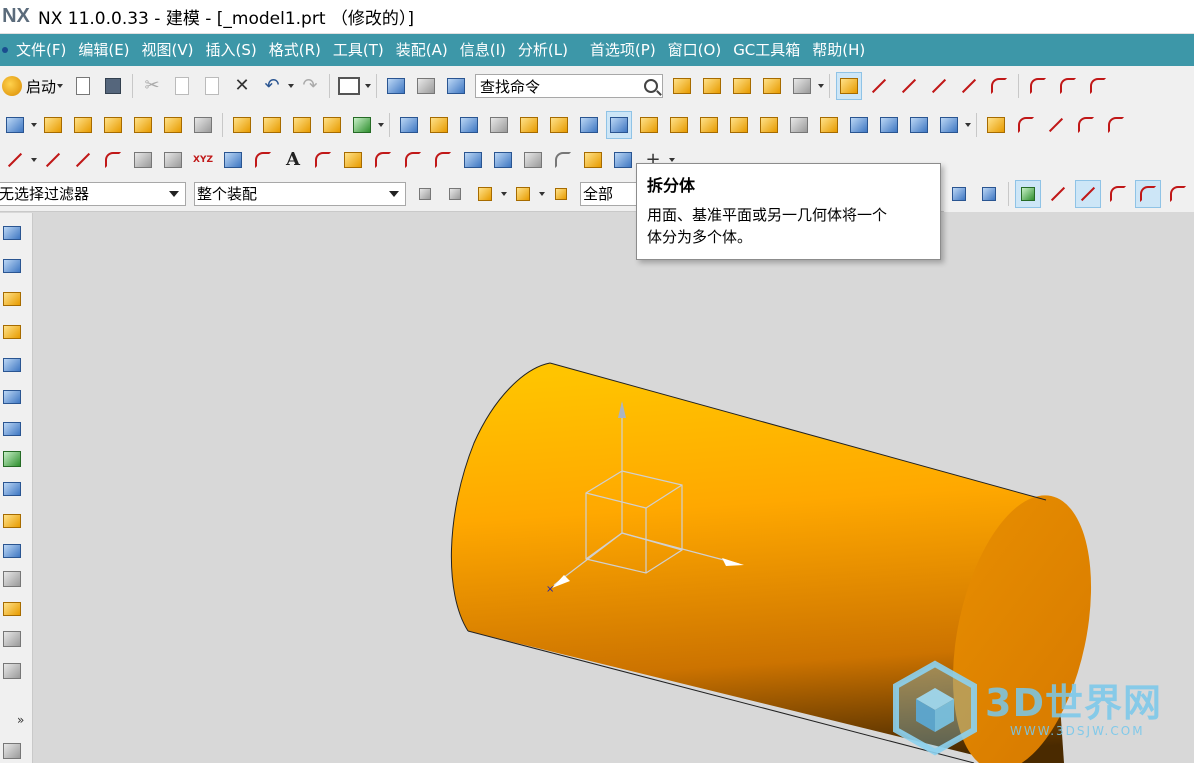 The image size is (1194, 763). Describe the element at coordinates (12, 551) in the screenshot. I see `resource-divide-button` at that location.